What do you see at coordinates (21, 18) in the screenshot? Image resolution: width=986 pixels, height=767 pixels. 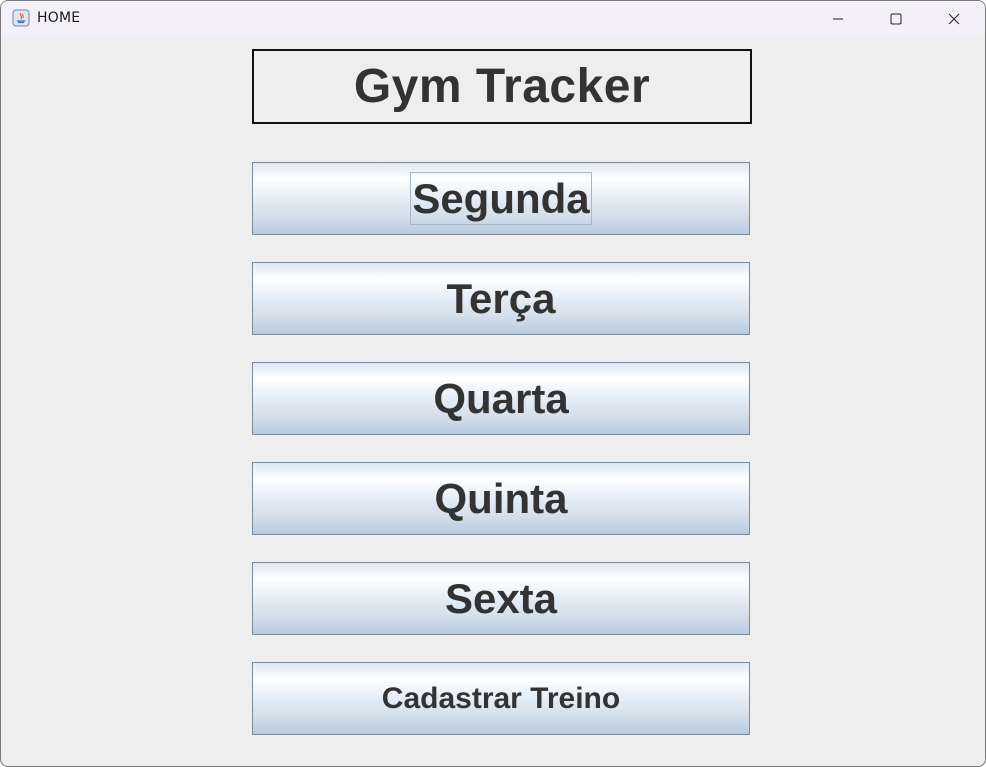 I see `java-app-icon` at bounding box center [21, 18].